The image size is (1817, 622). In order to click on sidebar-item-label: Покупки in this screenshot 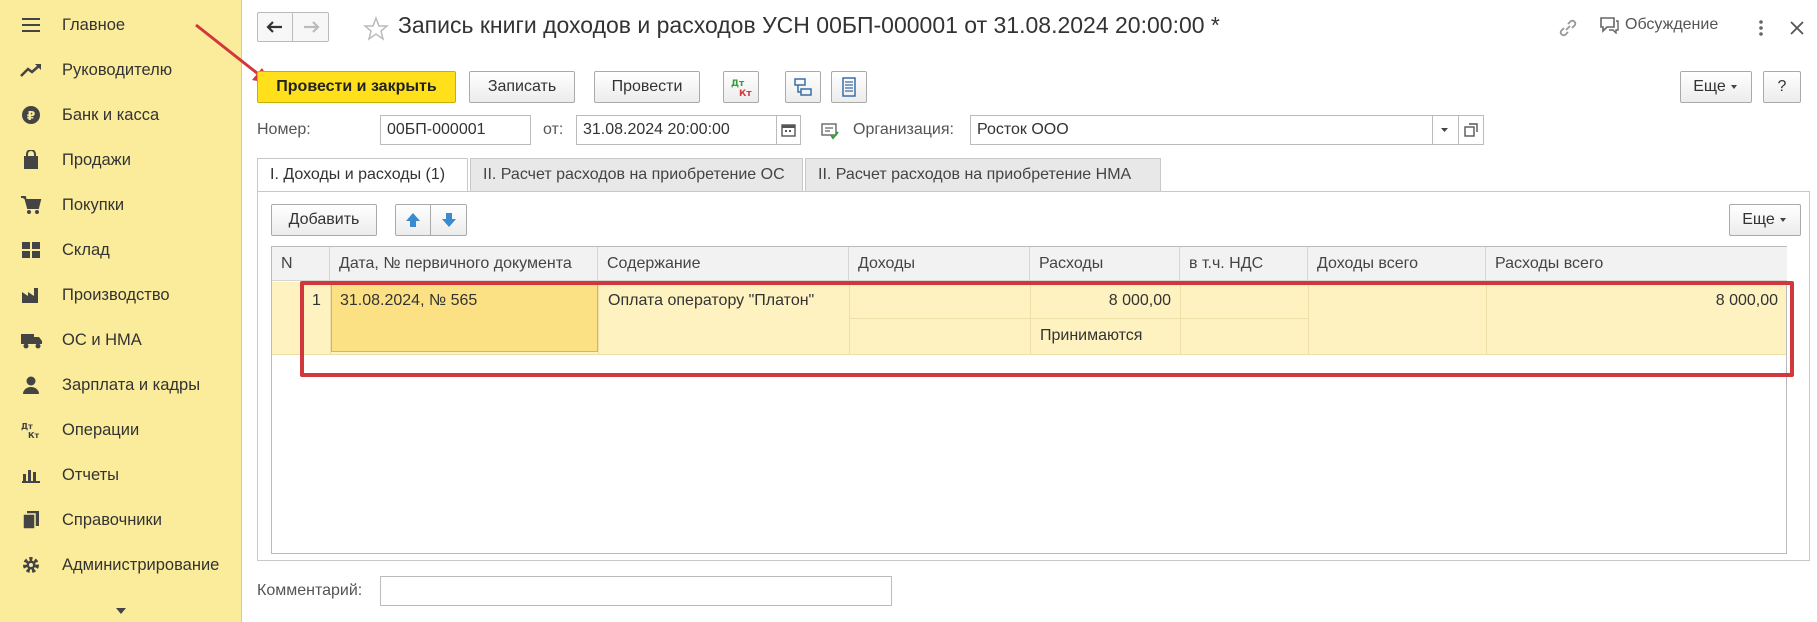, I will do `click(93, 204)`.